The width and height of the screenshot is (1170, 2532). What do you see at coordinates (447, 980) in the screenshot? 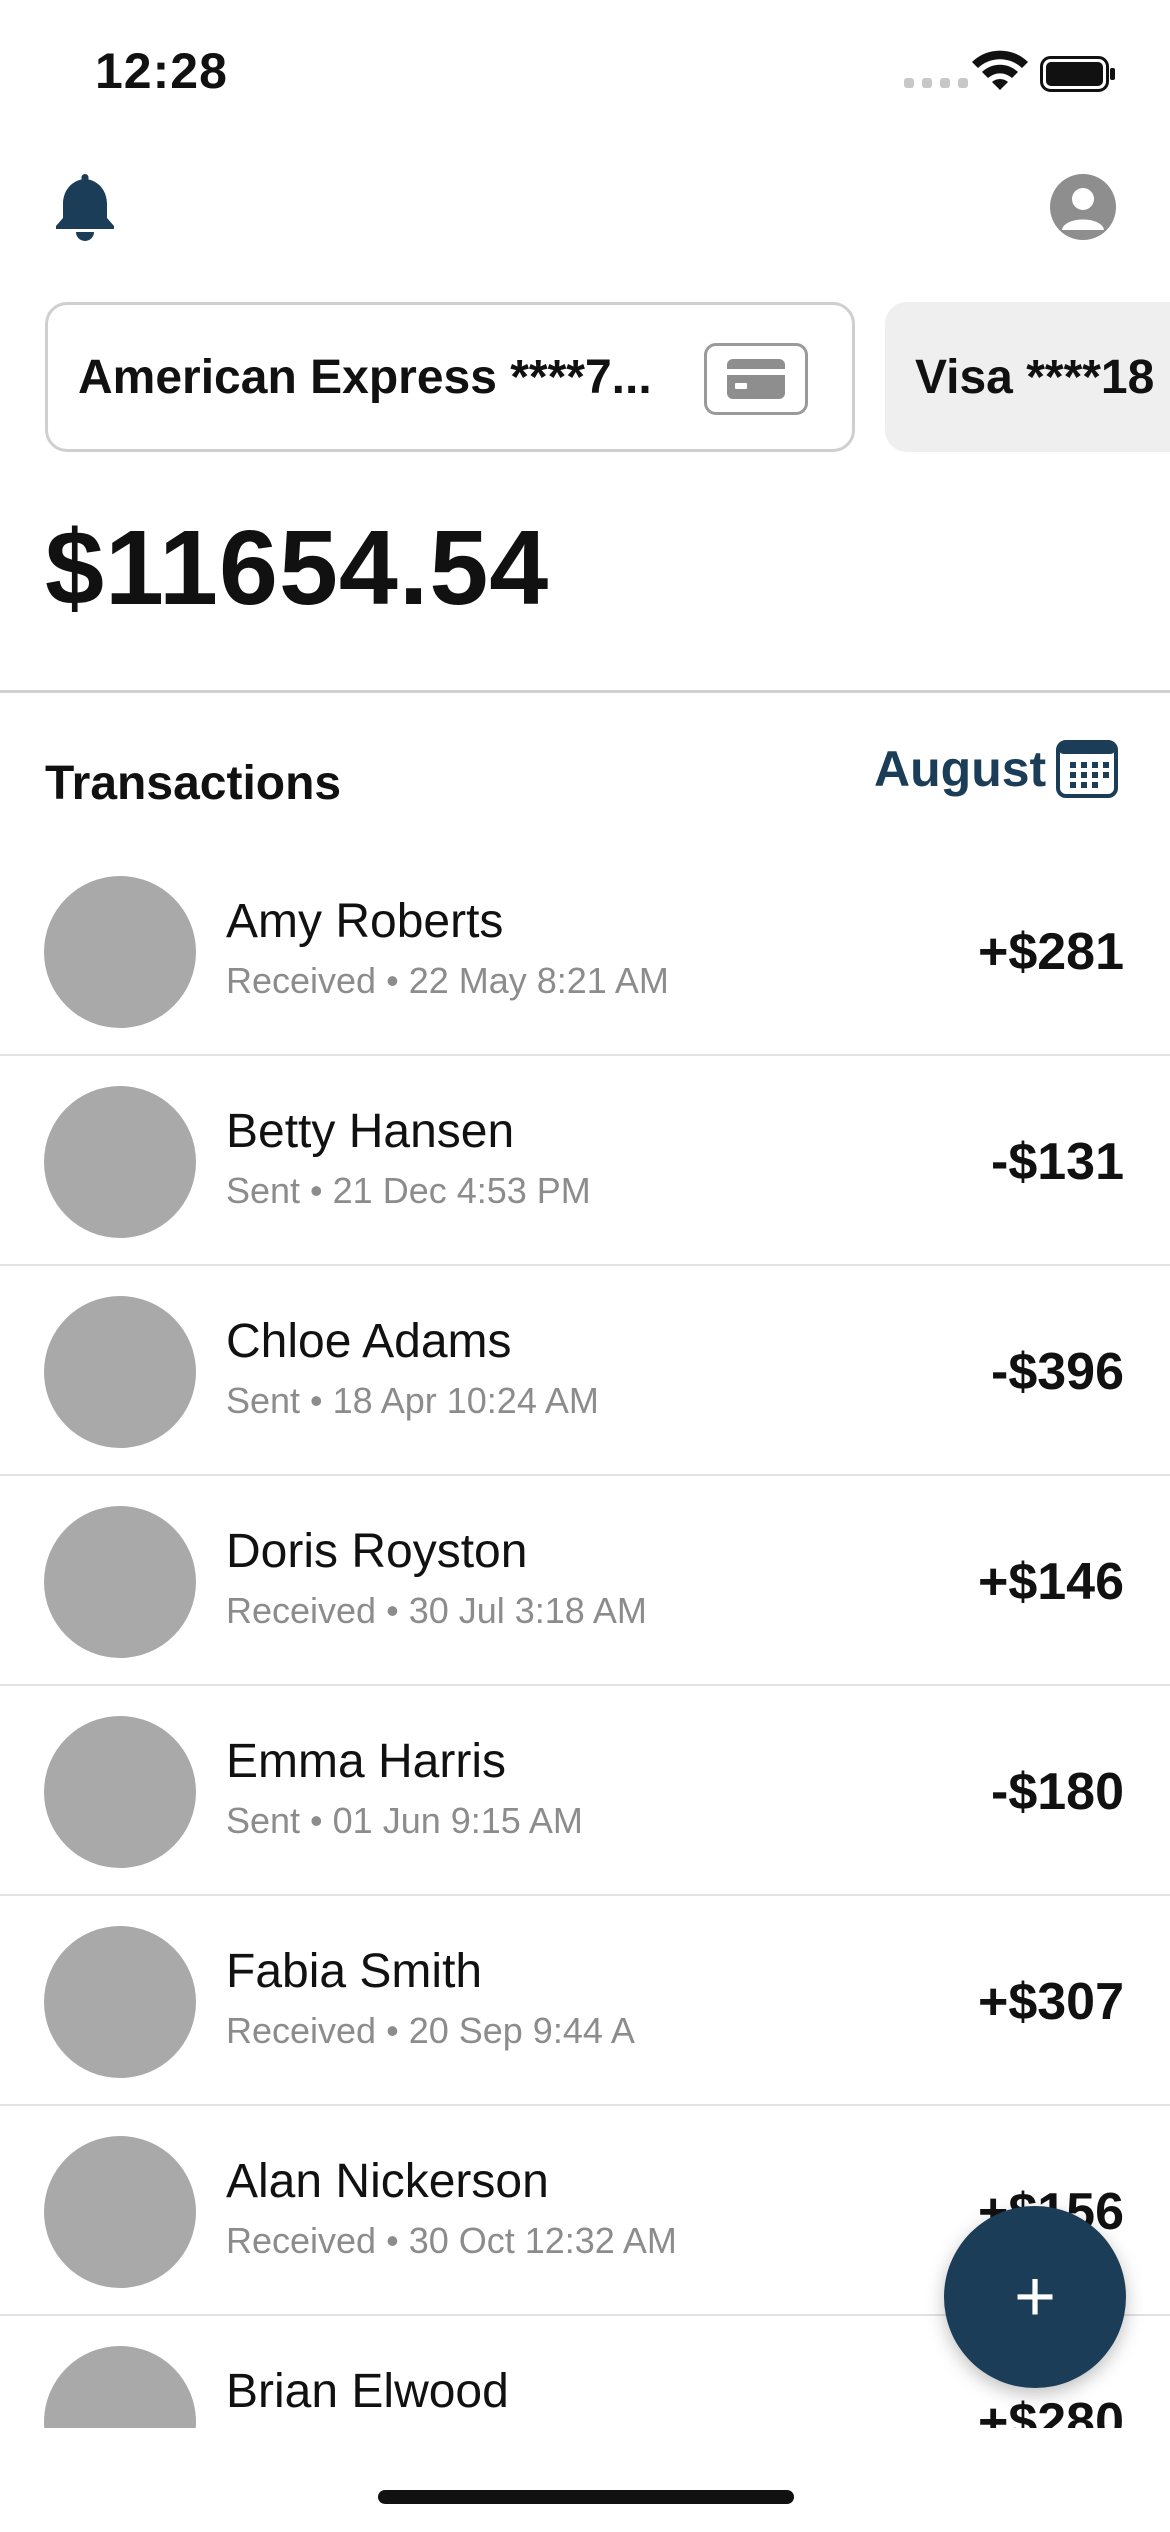
I see `transaction-meta: Received • 22 May 8:21 AM` at bounding box center [447, 980].